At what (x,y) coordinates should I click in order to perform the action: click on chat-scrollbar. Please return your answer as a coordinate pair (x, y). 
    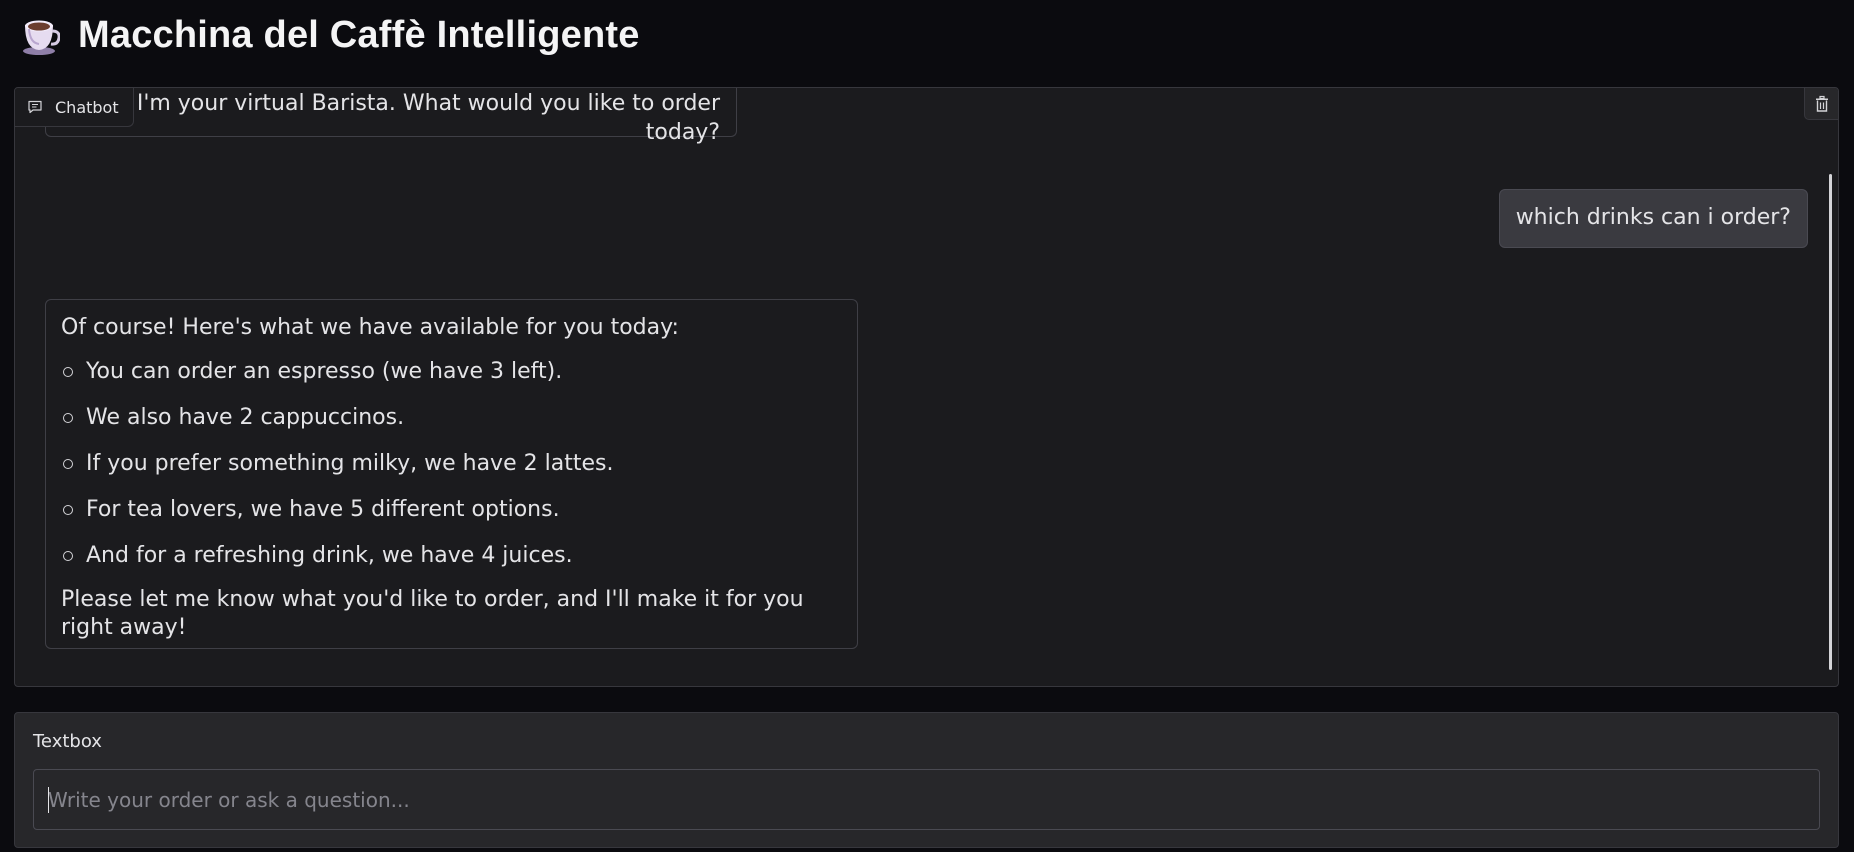
    Looking at the image, I should click on (1830, 422).